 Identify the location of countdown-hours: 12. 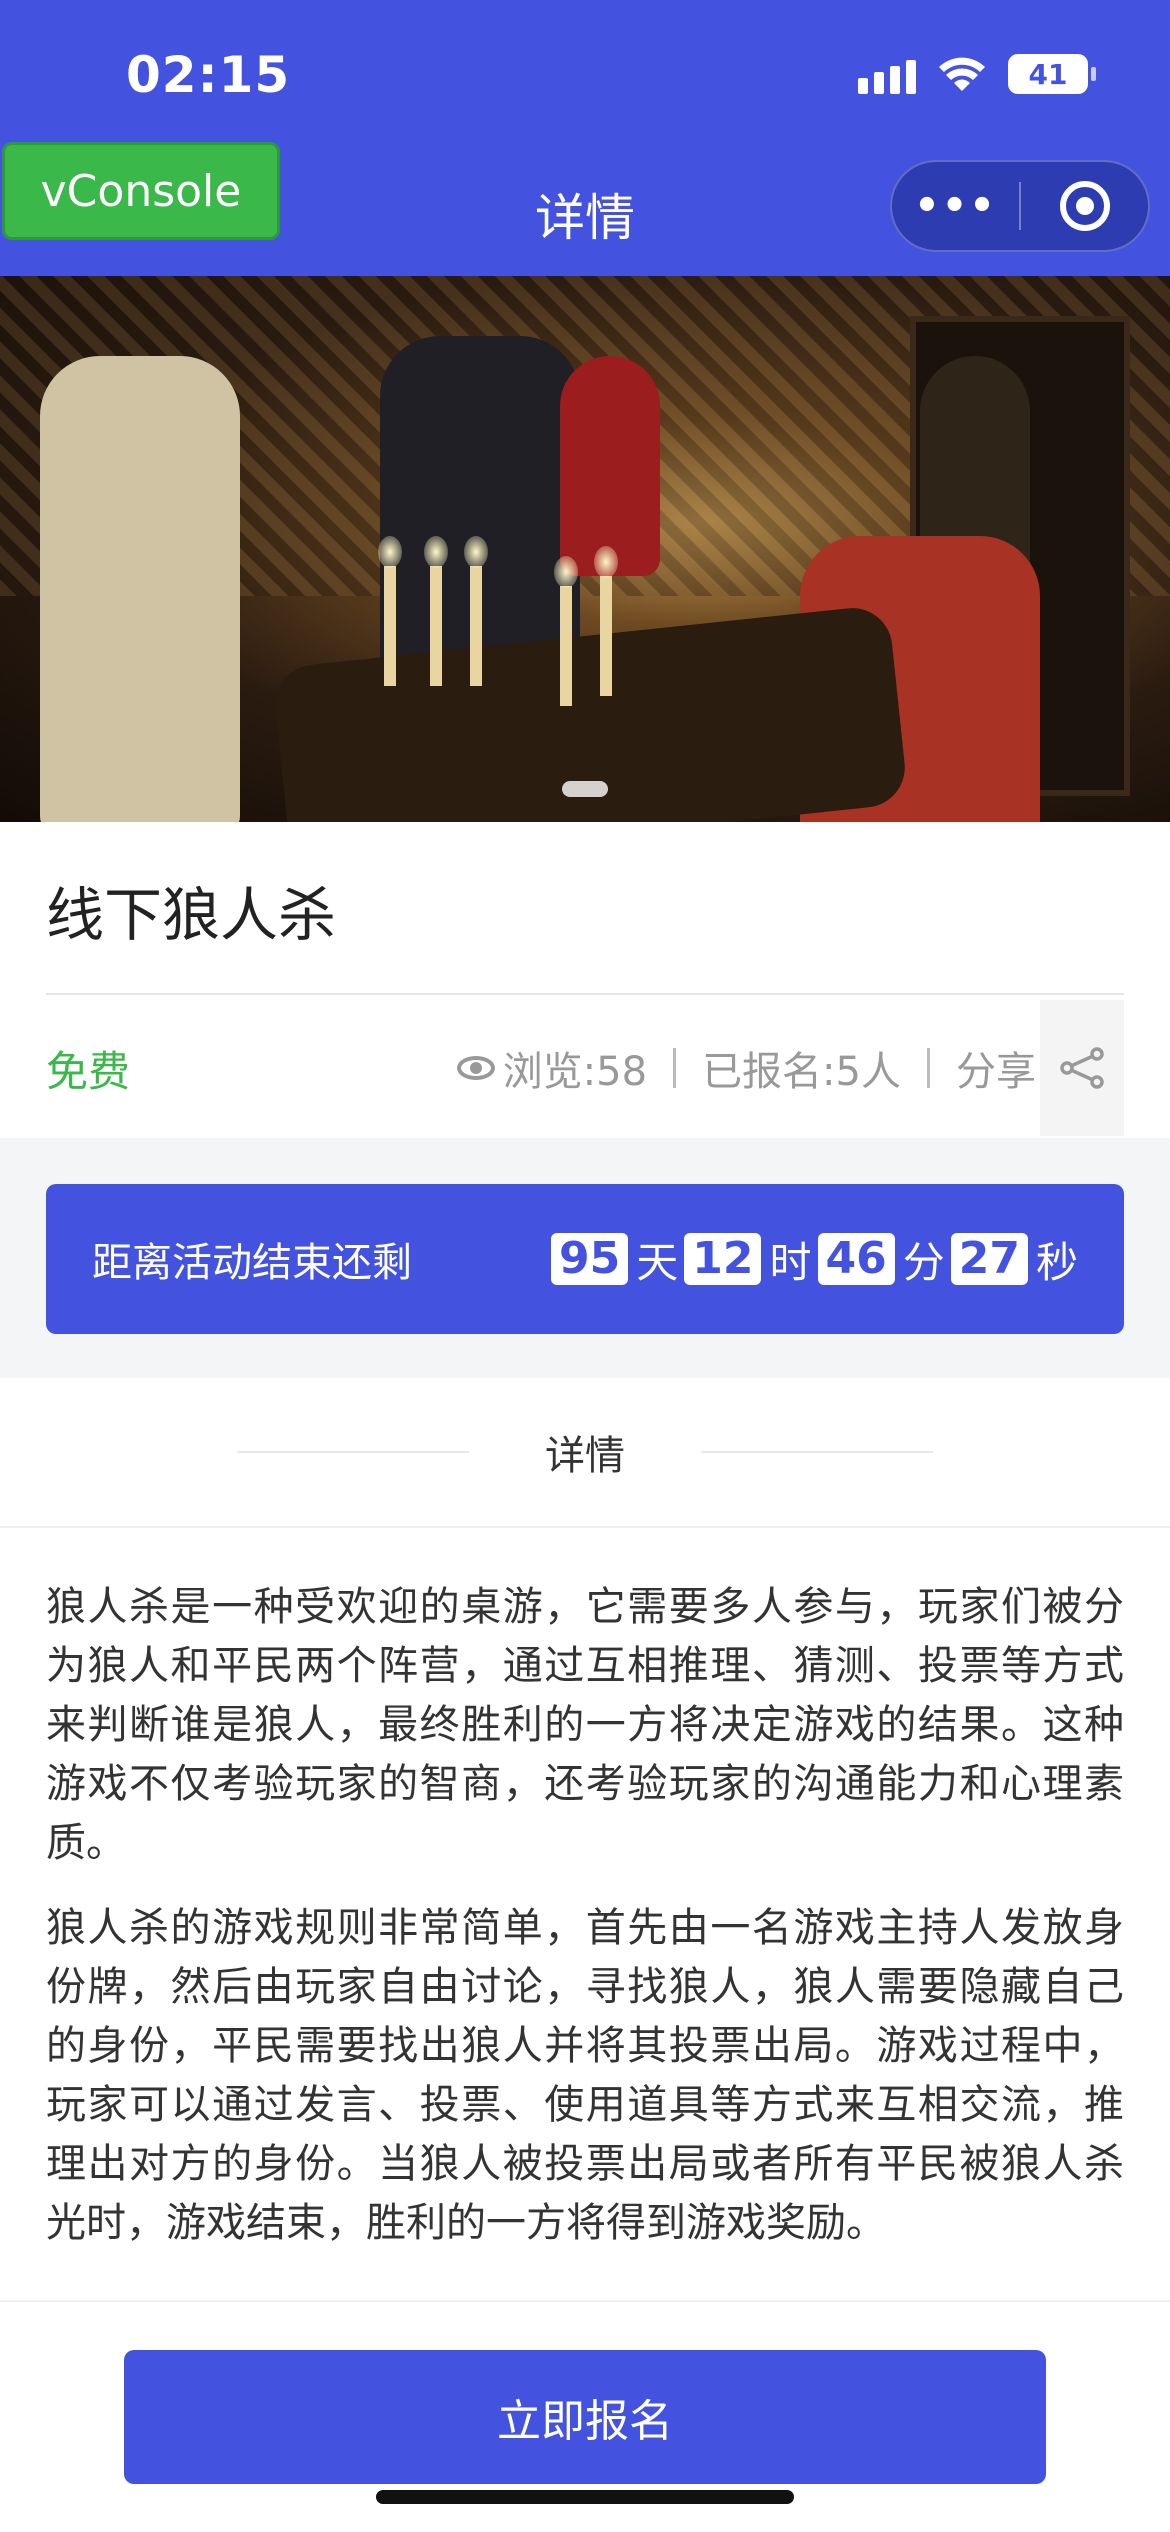
(723, 1259).